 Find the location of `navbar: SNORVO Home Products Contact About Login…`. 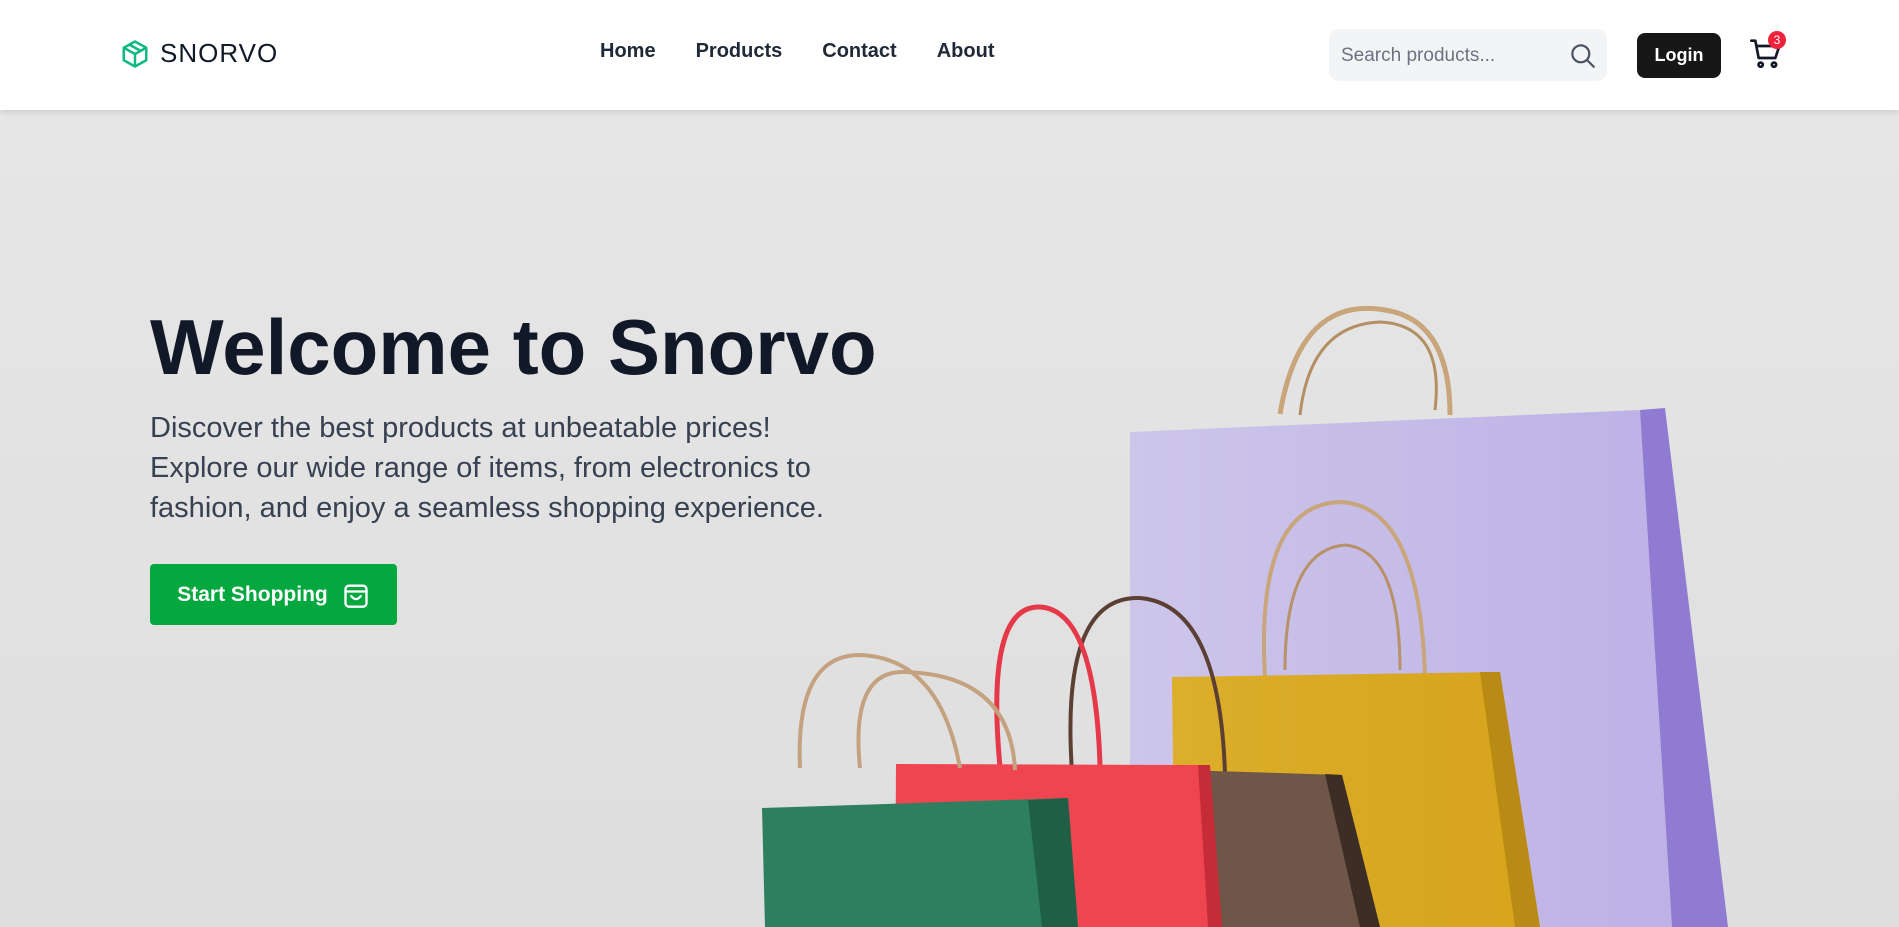

navbar: SNORVO Home Products Contact About Login… is located at coordinates (949, 55).